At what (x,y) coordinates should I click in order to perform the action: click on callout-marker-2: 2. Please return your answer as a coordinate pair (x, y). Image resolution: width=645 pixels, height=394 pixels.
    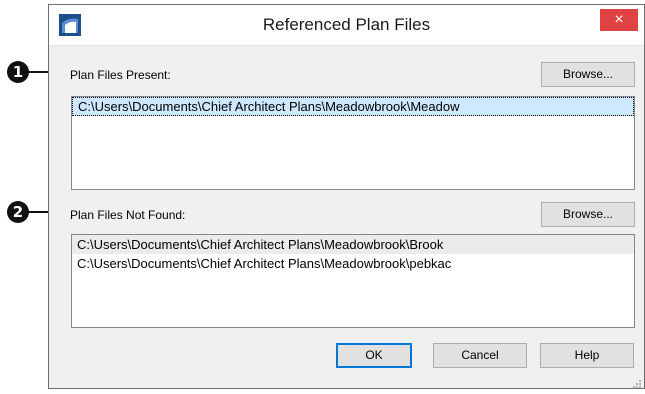
    Looking at the image, I should click on (18, 212).